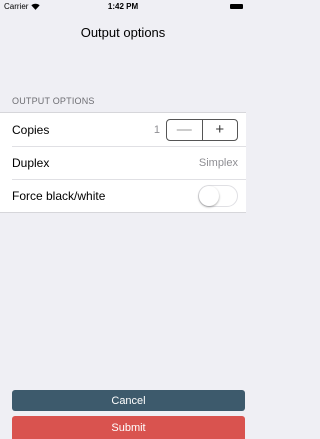  What do you see at coordinates (31, 162) in the screenshot?
I see `duplex-label: Duplex` at bounding box center [31, 162].